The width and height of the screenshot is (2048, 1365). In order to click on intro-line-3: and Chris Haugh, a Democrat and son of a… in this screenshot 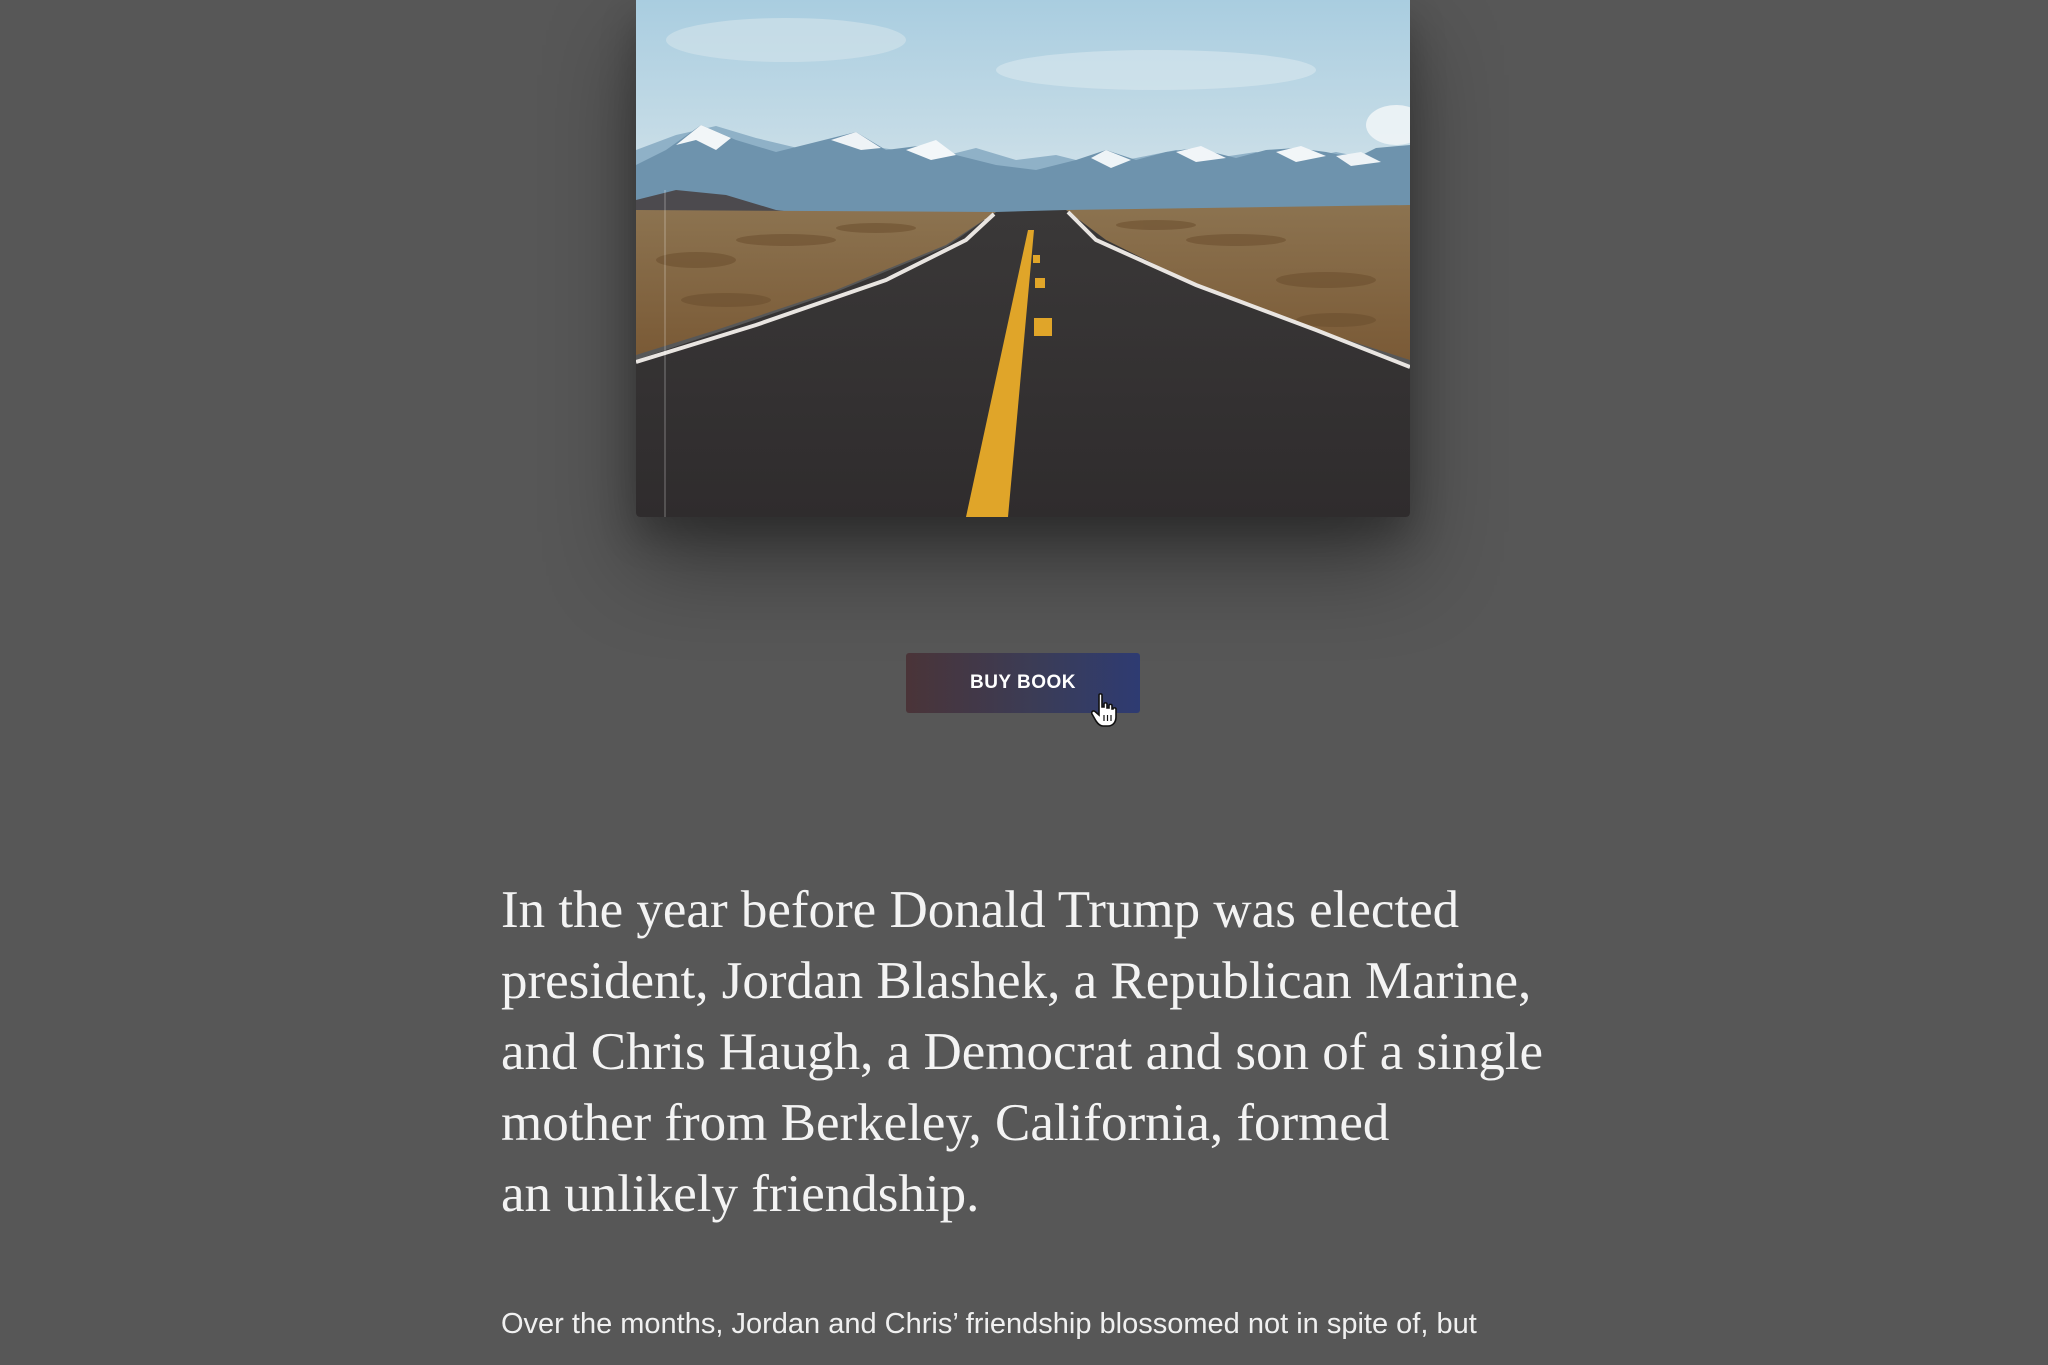, I will do `click(1022, 1052)`.